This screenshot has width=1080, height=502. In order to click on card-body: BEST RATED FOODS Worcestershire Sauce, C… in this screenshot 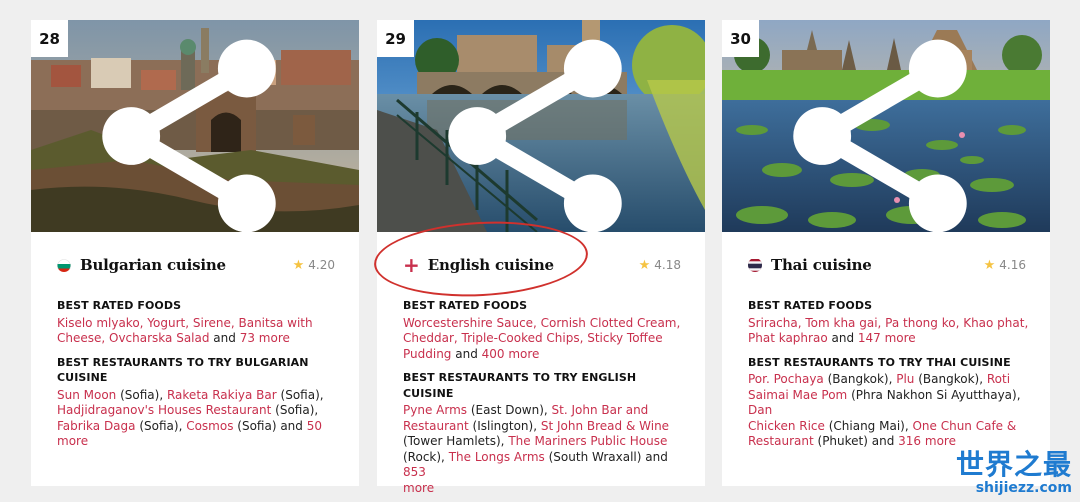, I will do `click(545, 397)`.